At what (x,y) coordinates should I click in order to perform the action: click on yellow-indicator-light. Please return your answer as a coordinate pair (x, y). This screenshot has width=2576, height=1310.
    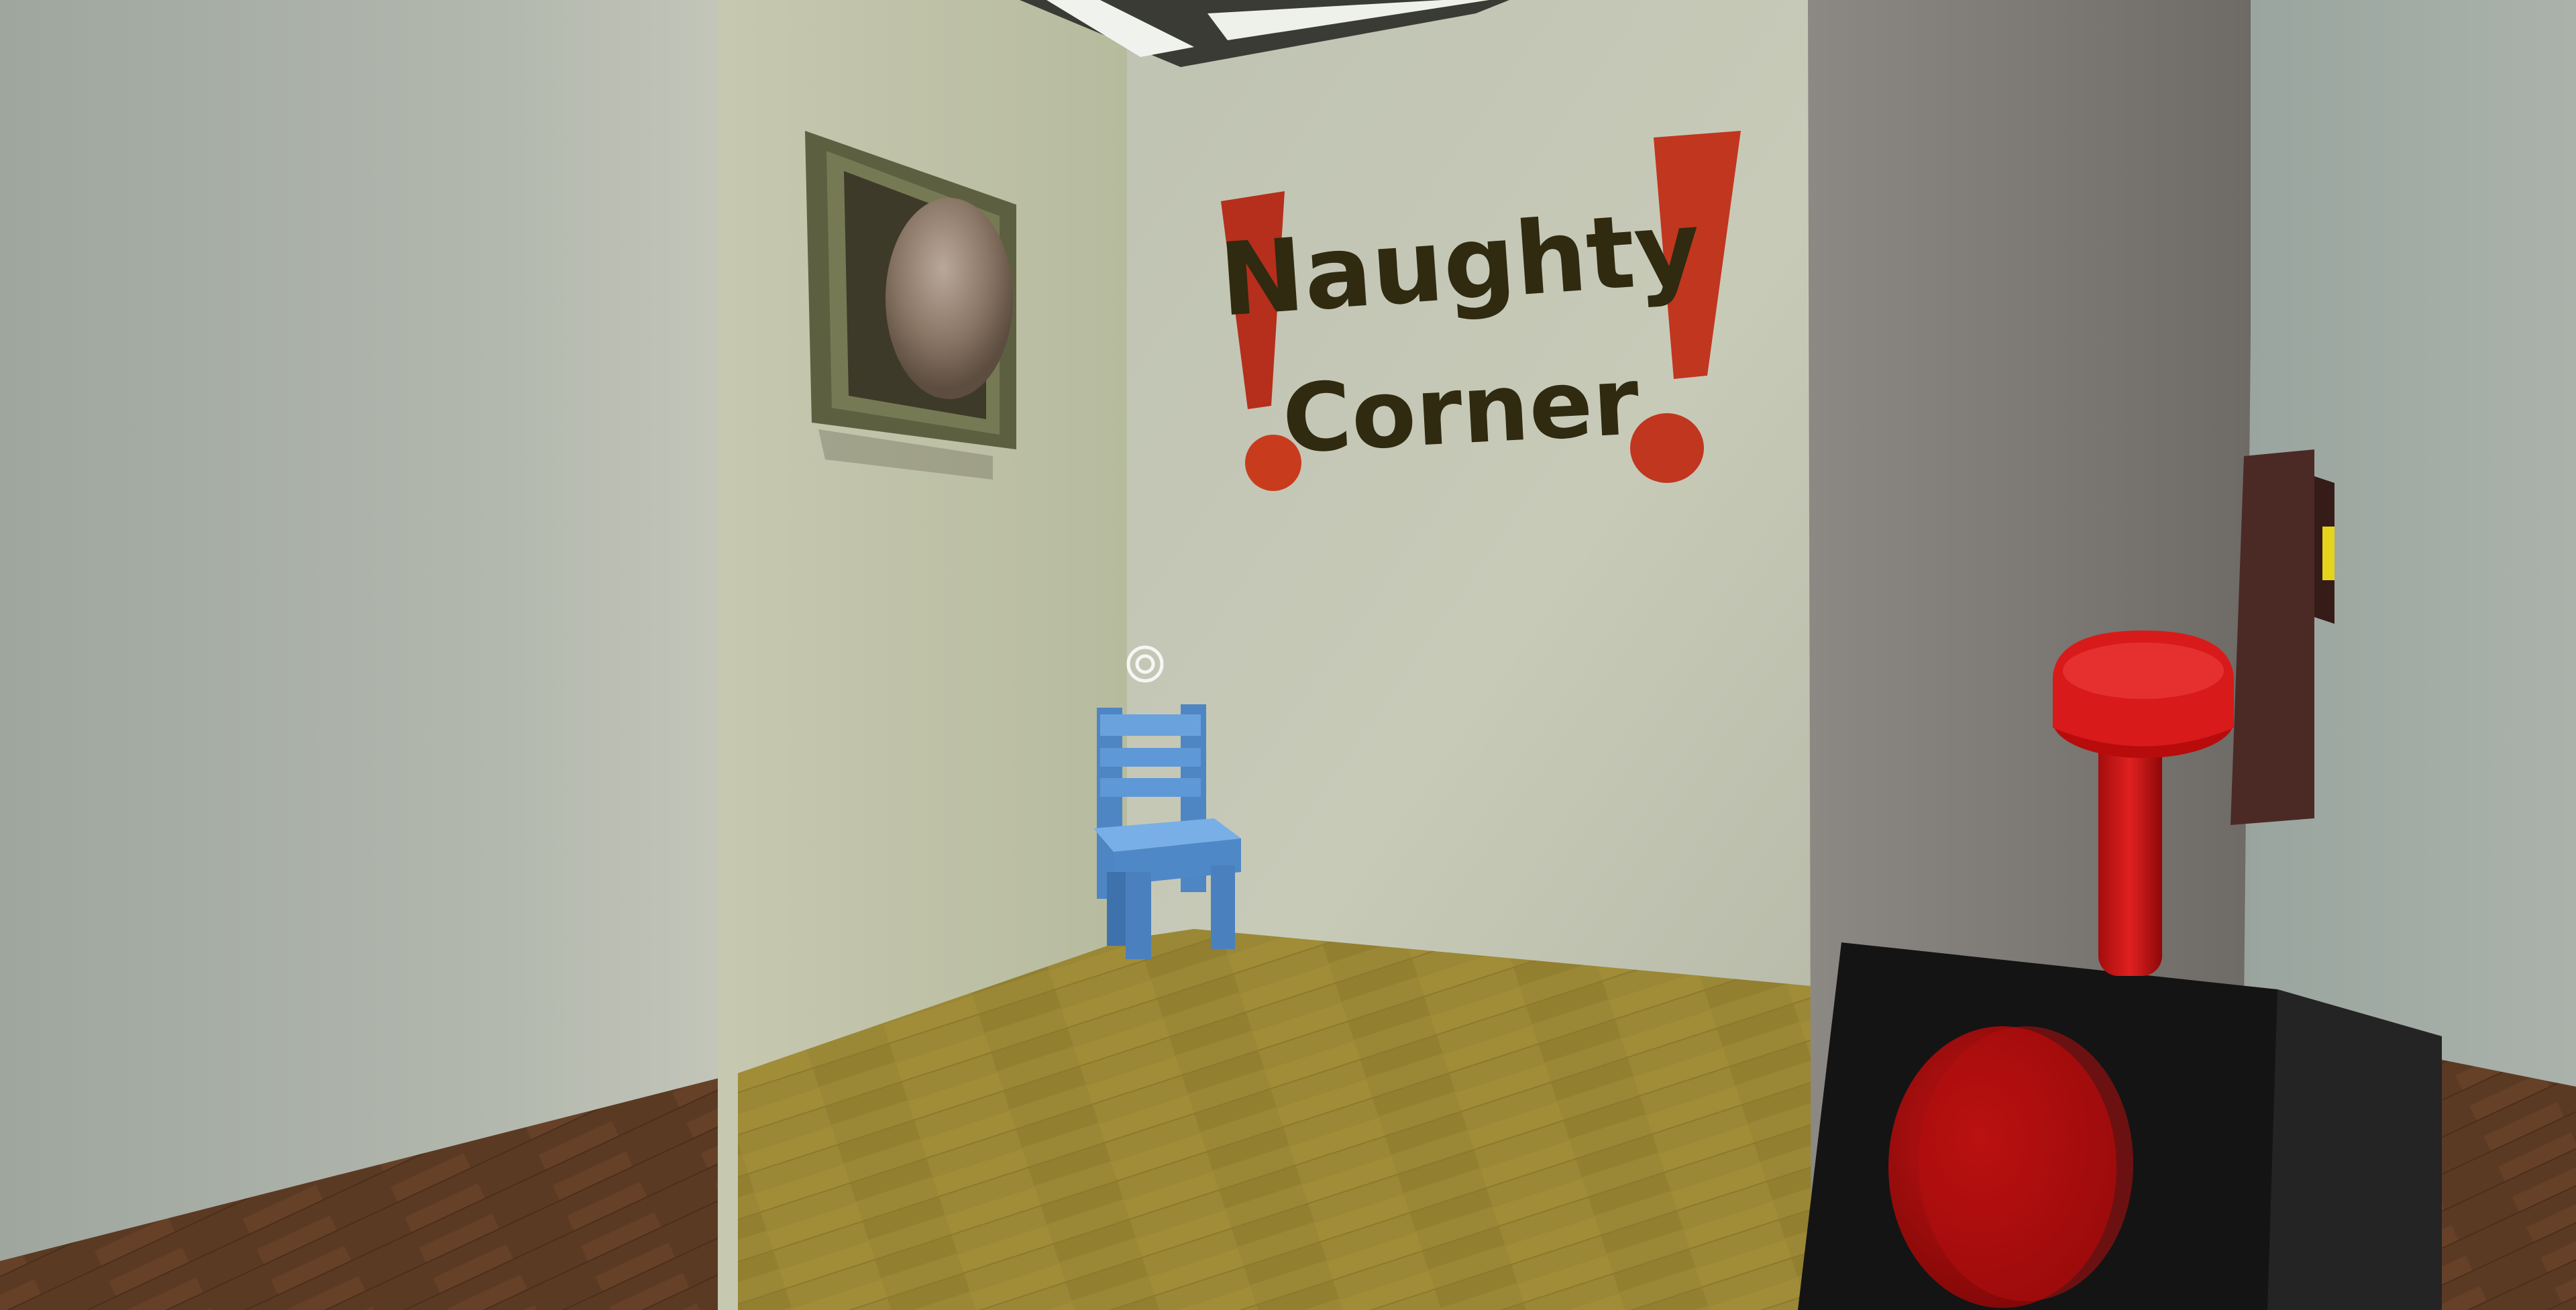
    Looking at the image, I should click on (2328, 553).